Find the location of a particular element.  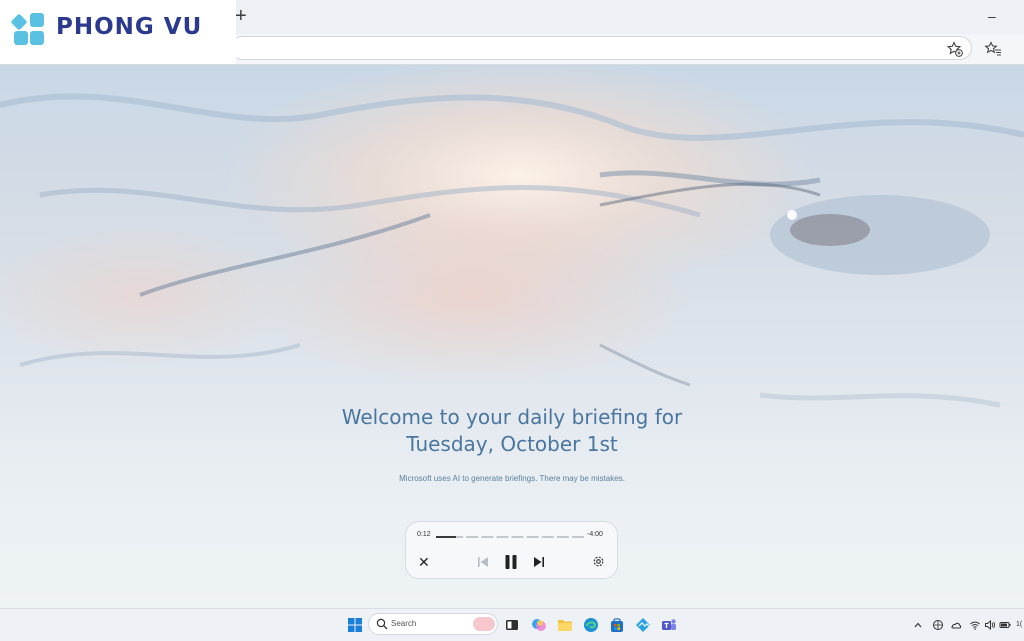

teams-icon is located at coordinates (669, 625).